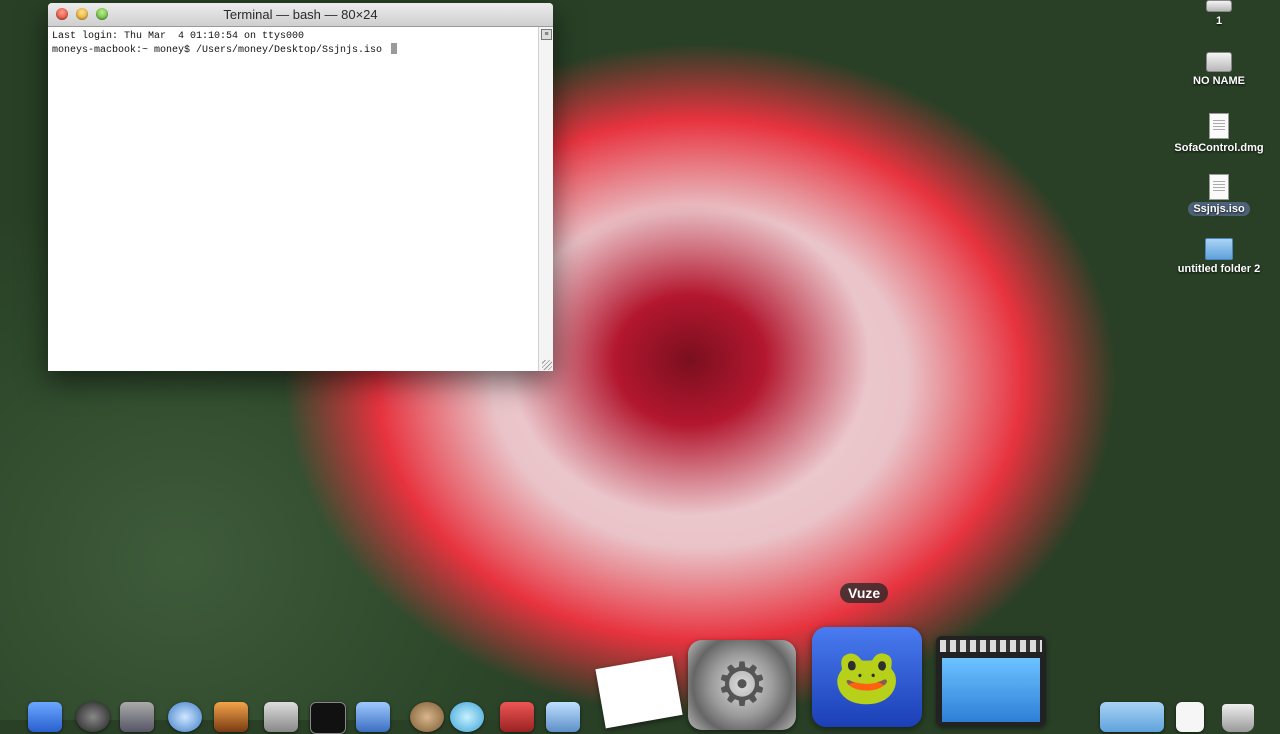  I want to click on terminal-titlebar: Terminal — bash — 80×24, so click(300, 15).